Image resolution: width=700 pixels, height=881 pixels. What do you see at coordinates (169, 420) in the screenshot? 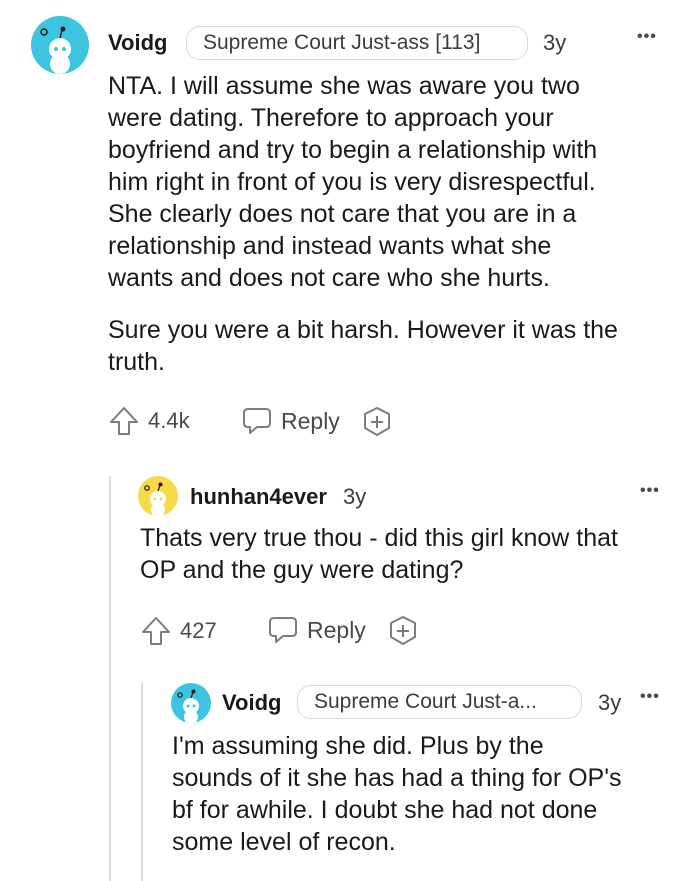
I see `vote-count: 4.4k` at bounding box center [169, 420].